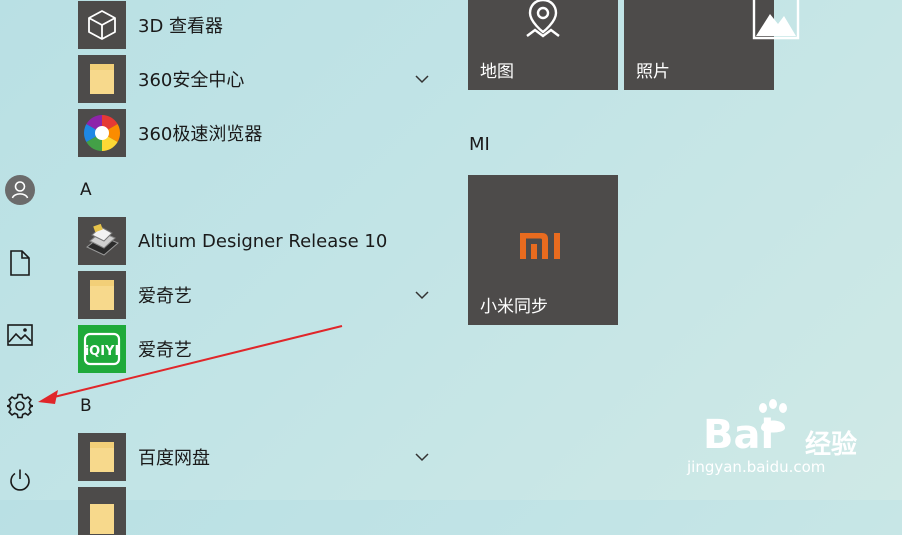  What do you see at coordinates (263, 511) in the screenshot?
I see `app-item-partial` at bounding box center [263, 511].